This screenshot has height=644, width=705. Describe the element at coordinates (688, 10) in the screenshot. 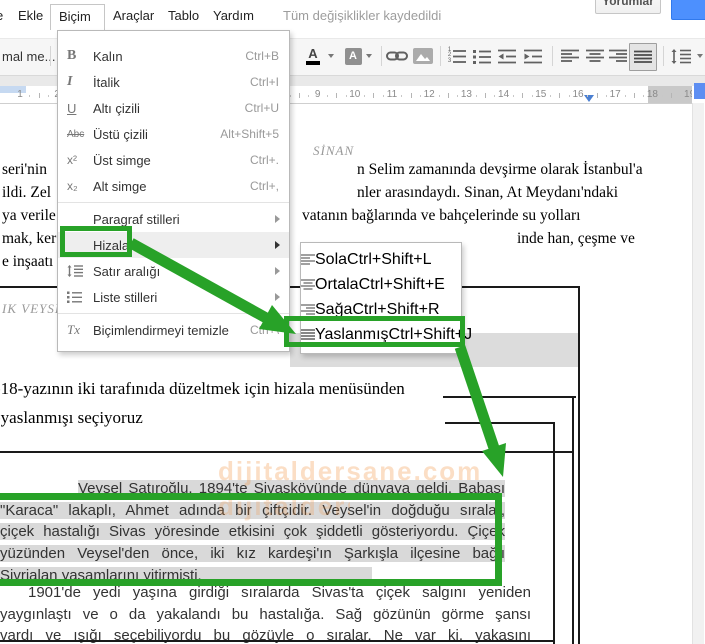

I see `share-button` at that location.